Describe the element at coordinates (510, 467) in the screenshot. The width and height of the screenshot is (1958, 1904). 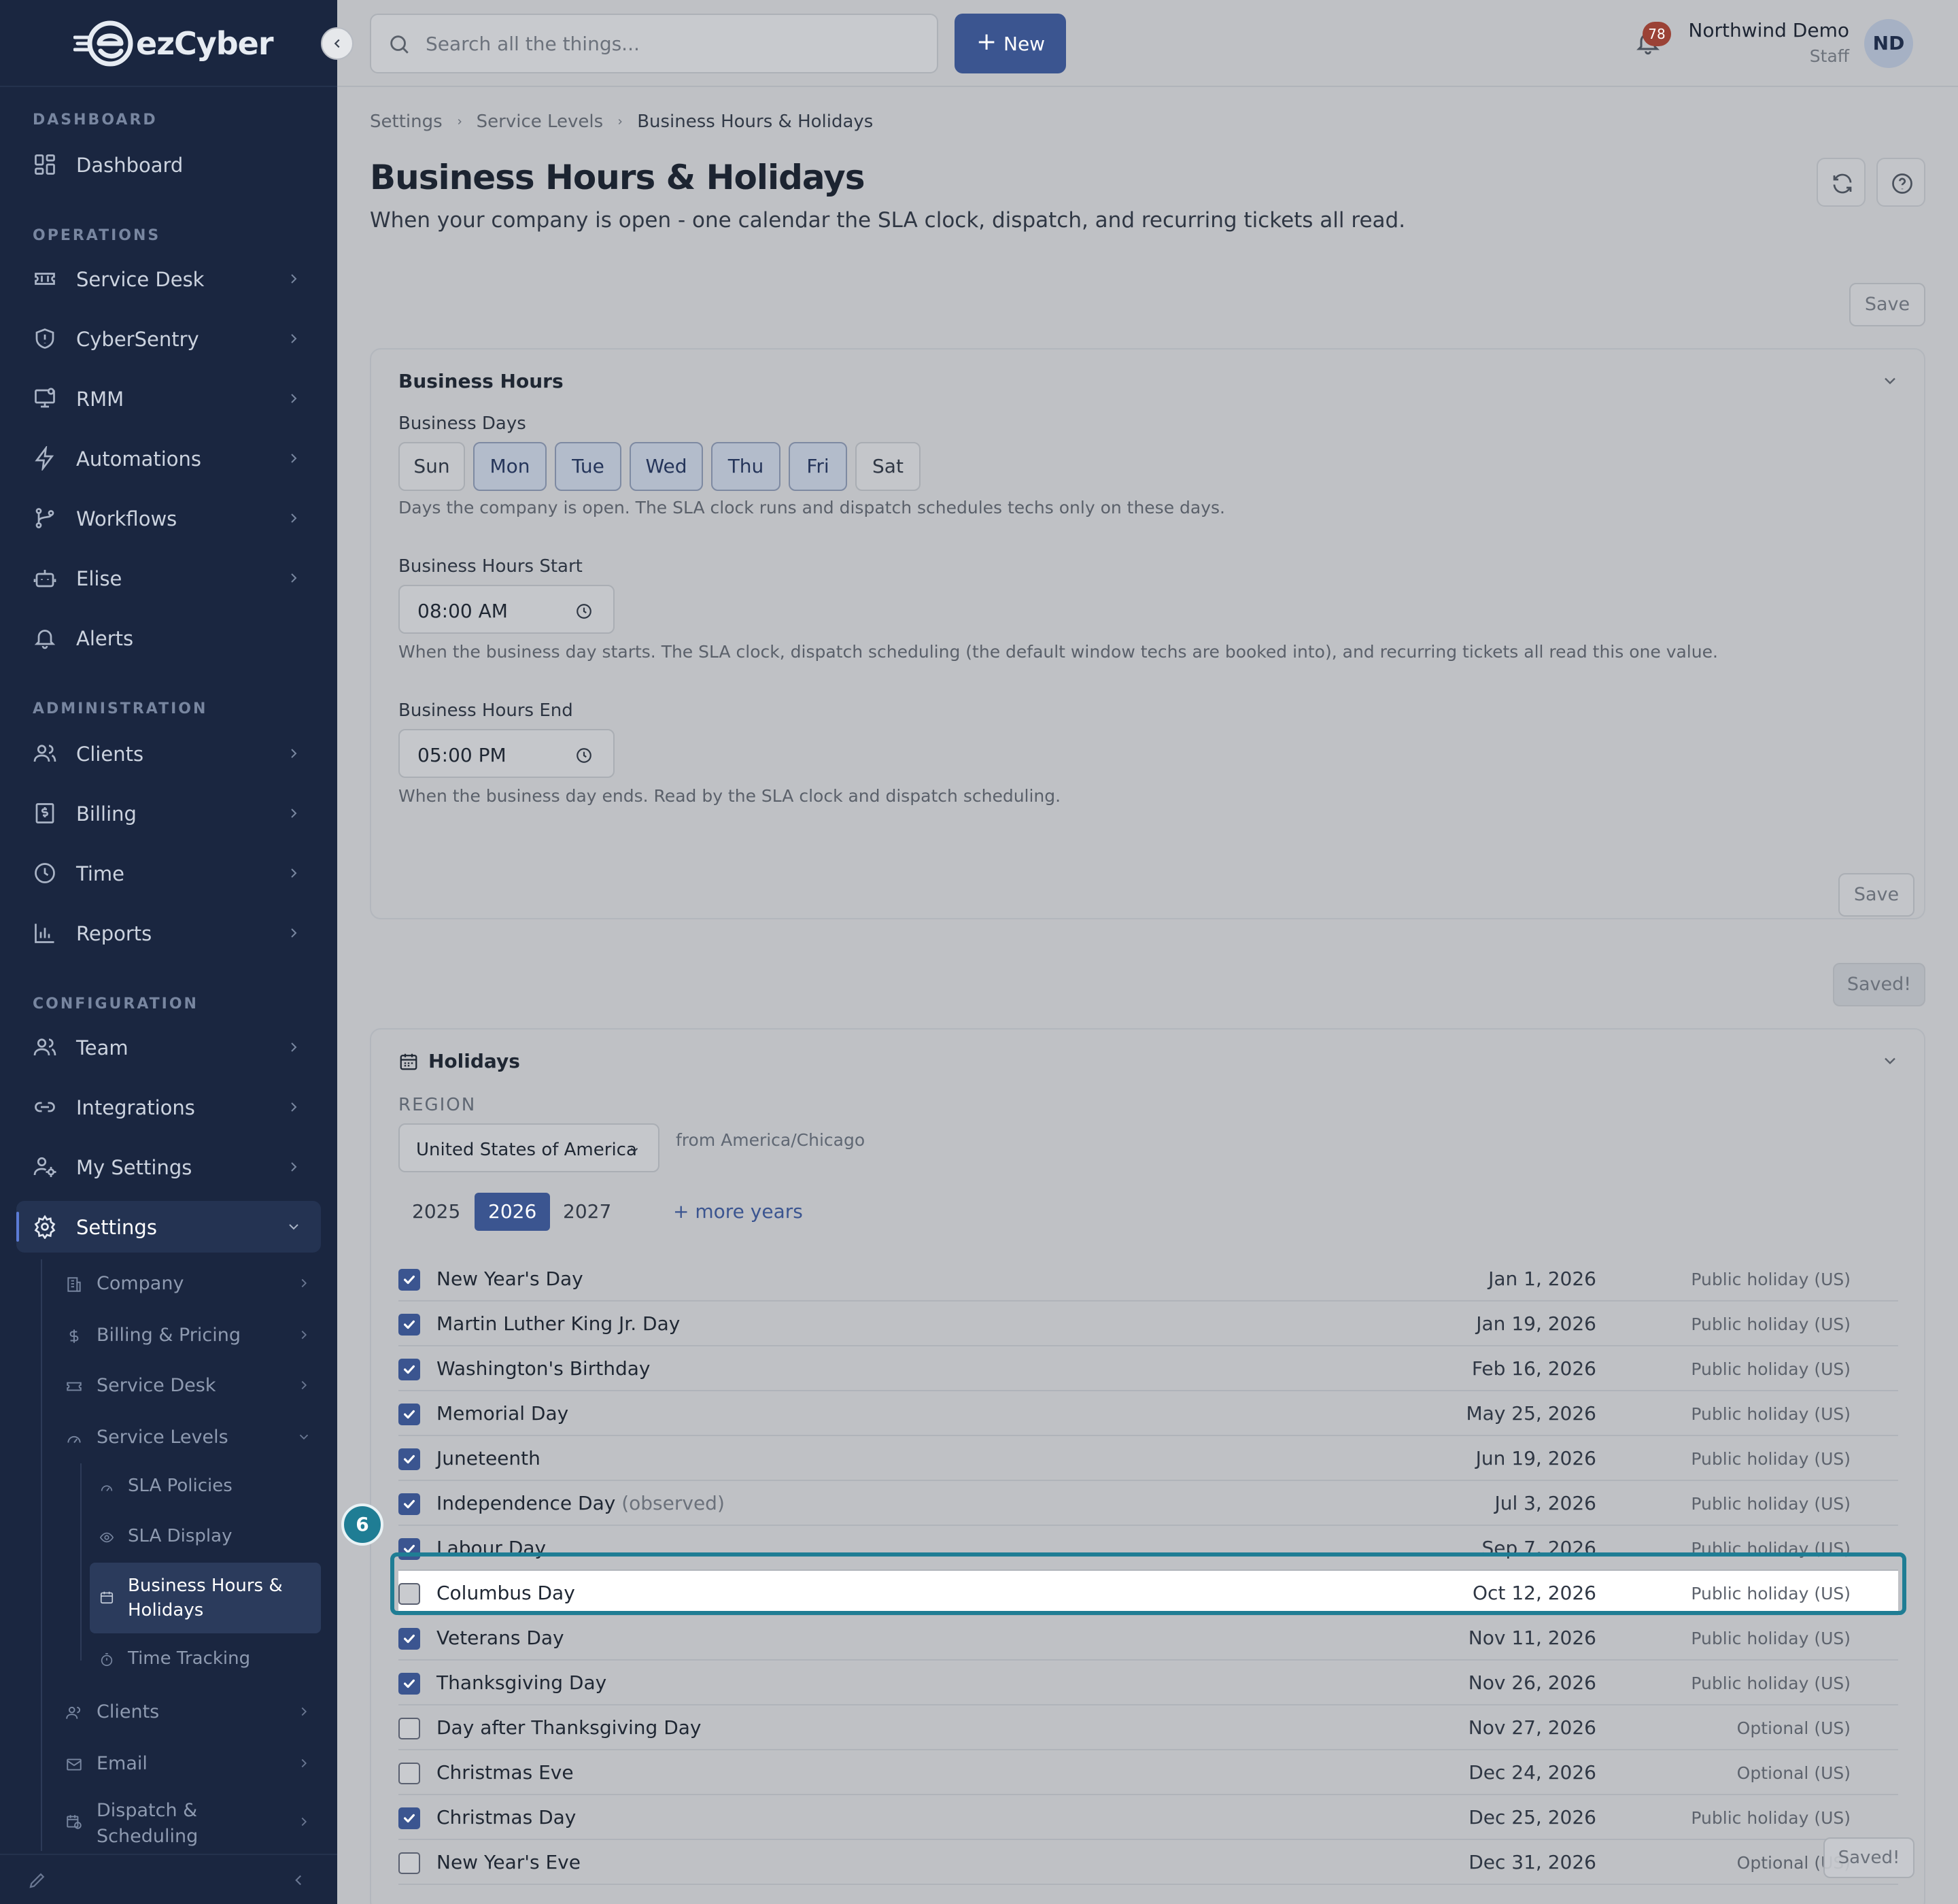
I see `day-toggle-mon: Mon` at that location.